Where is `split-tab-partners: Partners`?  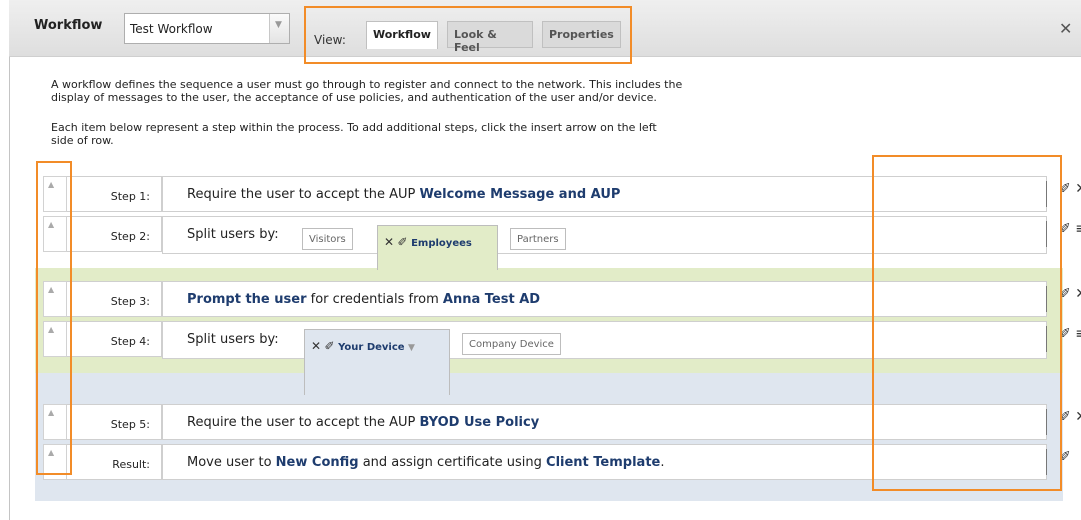 split-tab-partners: Partners is located at coordinates (538, 239).